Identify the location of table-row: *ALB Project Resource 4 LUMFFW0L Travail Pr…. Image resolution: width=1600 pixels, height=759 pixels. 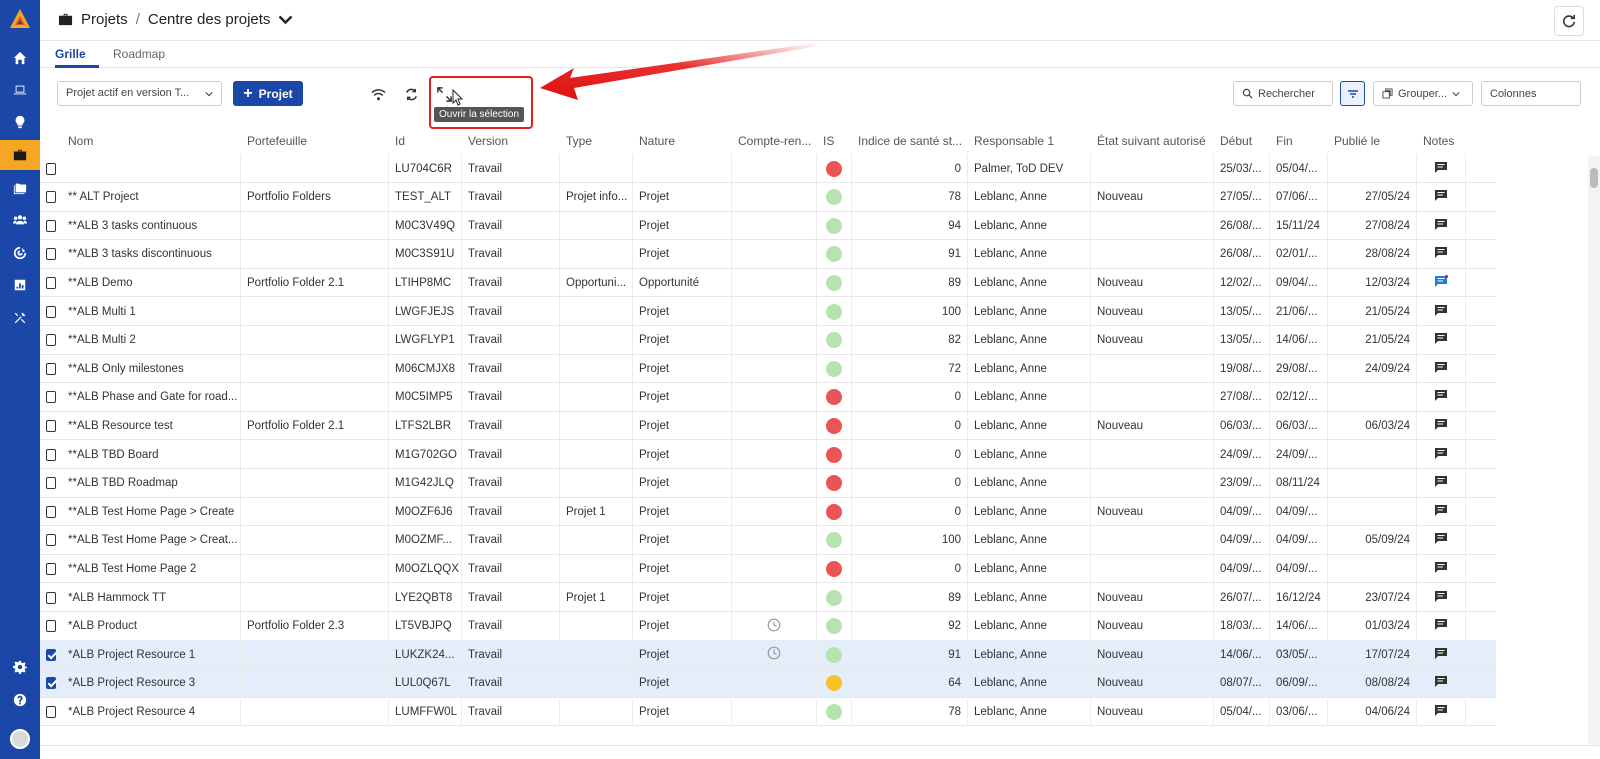
(768, 712).